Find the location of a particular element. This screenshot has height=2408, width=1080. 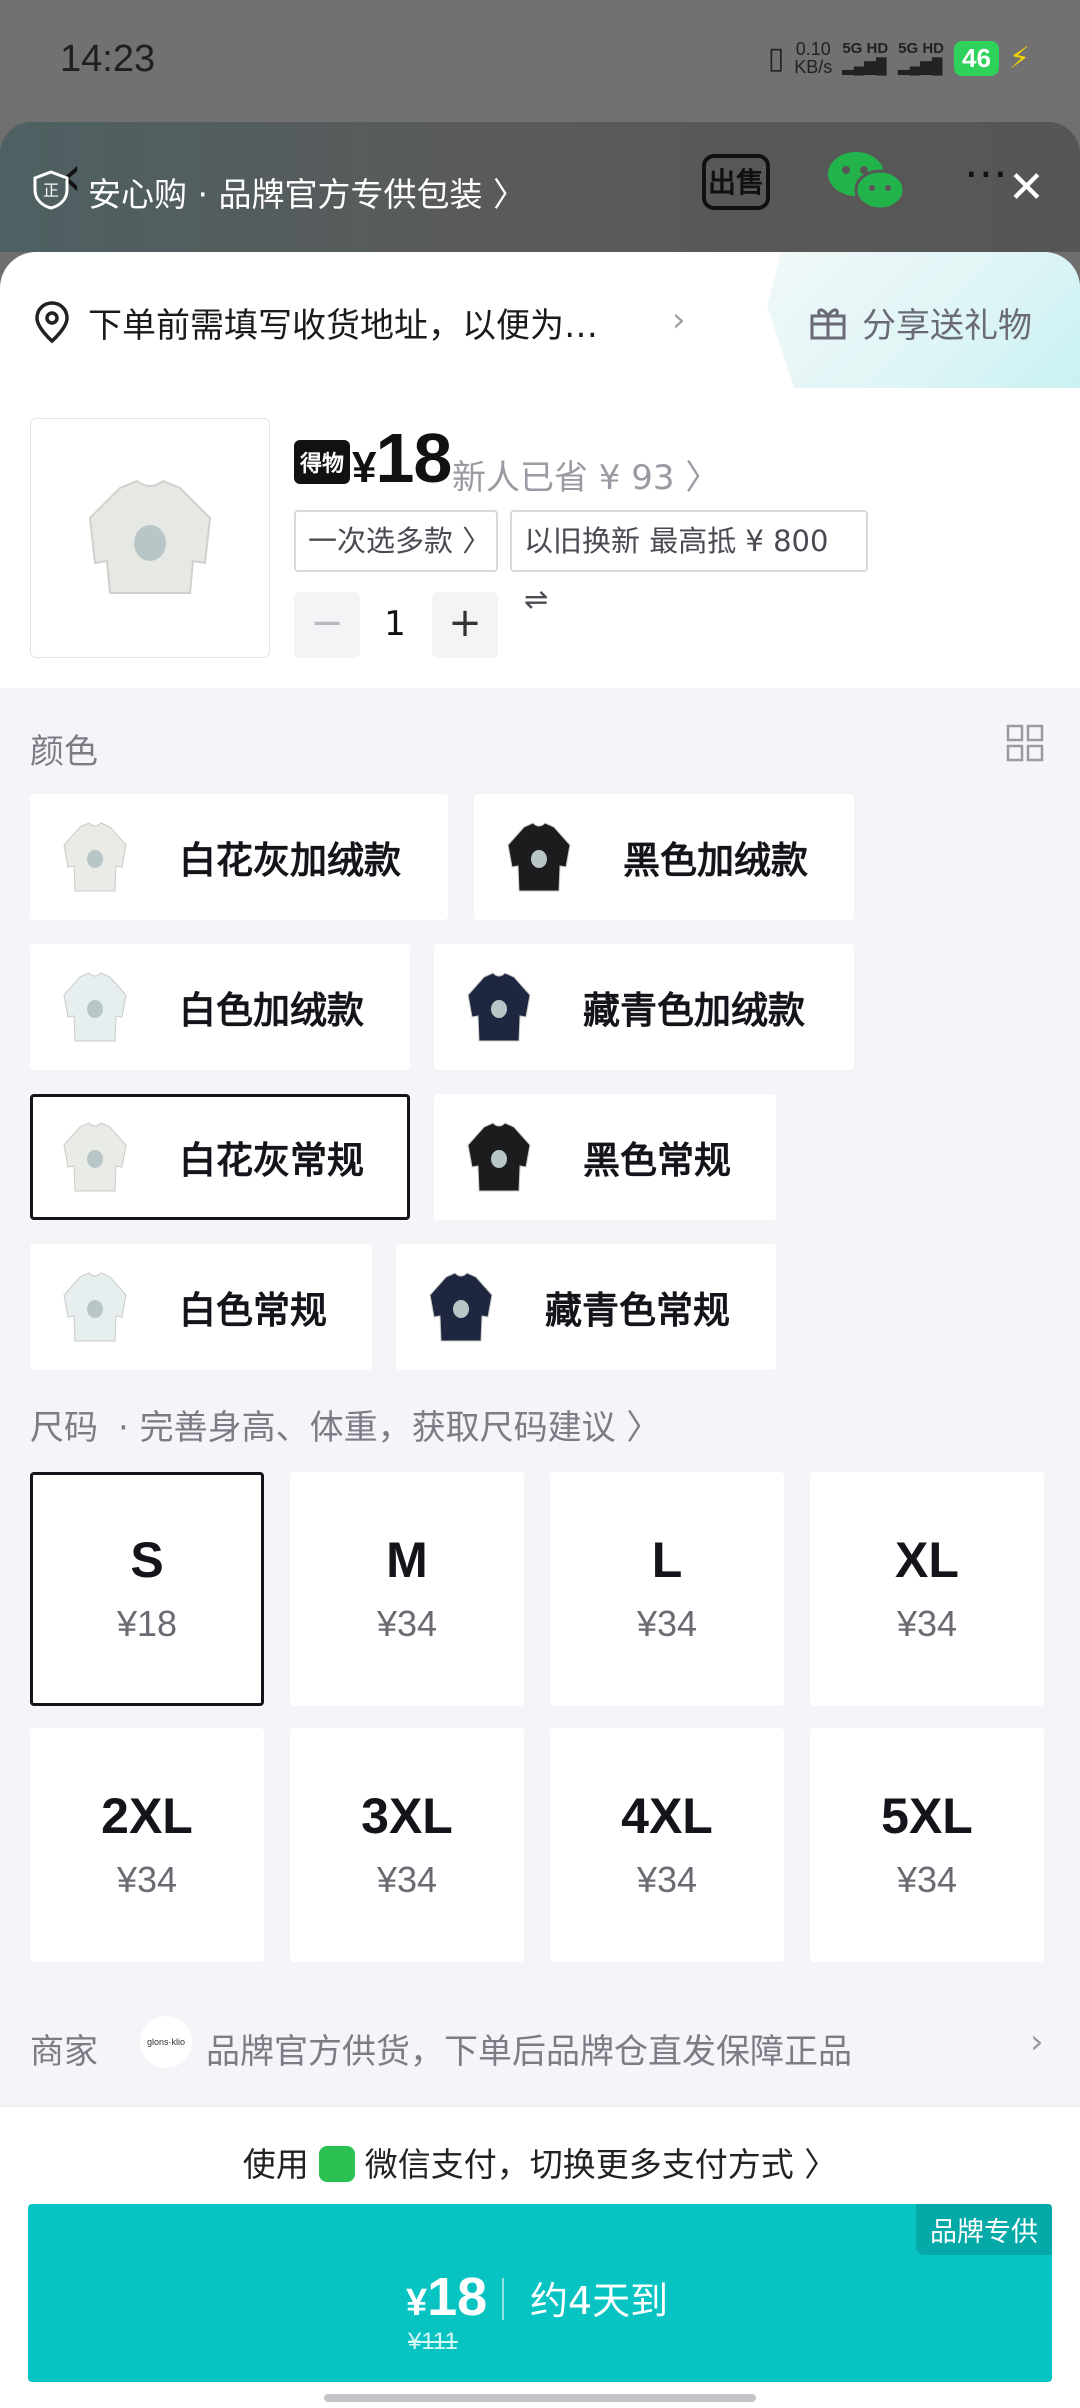

share-gift-button: 分享送礼物 is located at coordinates (947, 322).